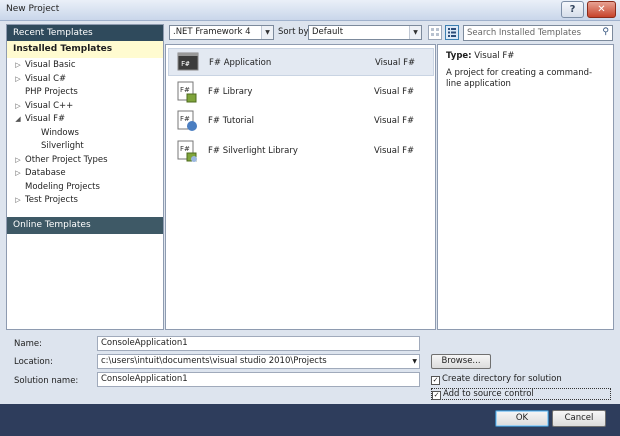 This screenshot has height=436, width=620. Describe the element at coordinates (301, 62) in the screenshot. I see `template-row: F# F# Application Visual F#` at that location.